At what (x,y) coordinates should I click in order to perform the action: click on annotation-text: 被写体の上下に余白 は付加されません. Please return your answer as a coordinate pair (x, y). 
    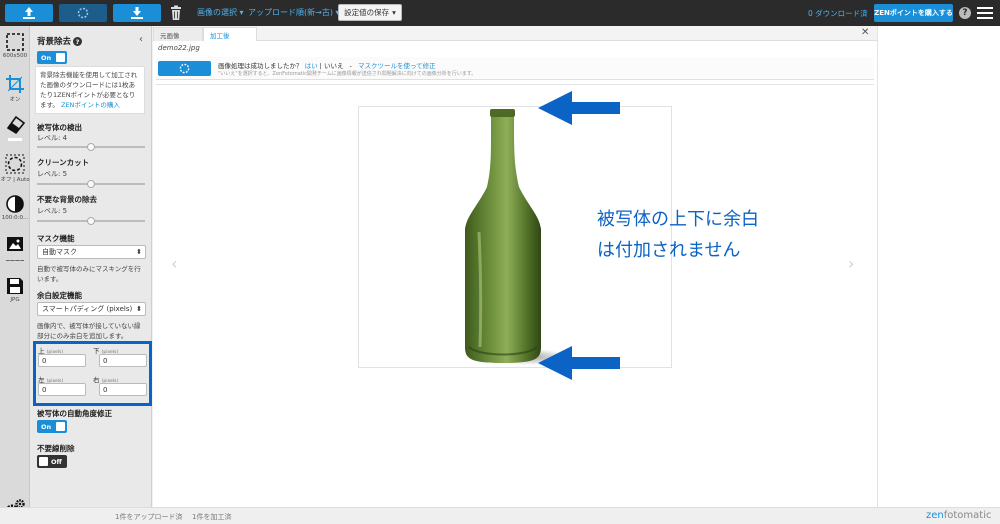
    Looking at the image, I should click on (678, 235).